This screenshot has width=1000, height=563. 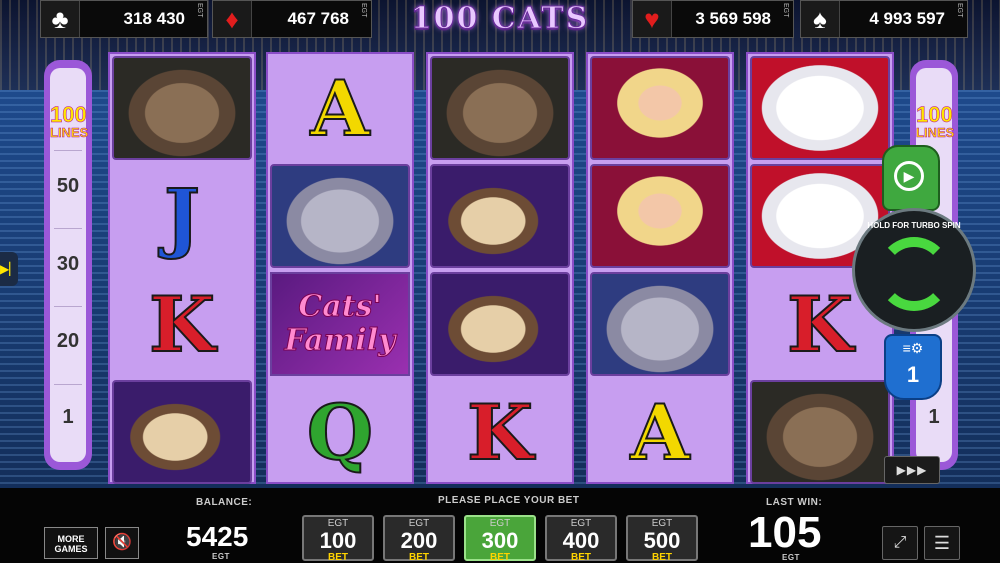 I want to click on scatter-text: Family, so click(x=340, y=340).